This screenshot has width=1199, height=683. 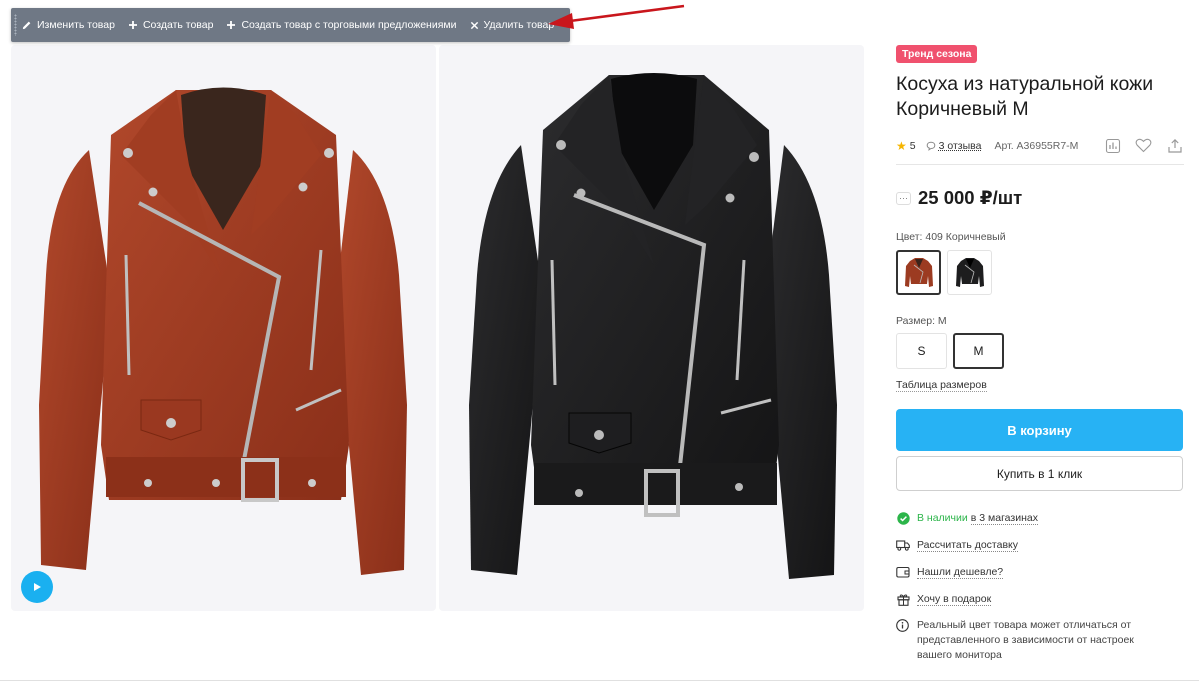 What do you see at coordinates (1040, 351) in the screenshot?
I see `size-options: S M` at bounding box center [1040, 351].